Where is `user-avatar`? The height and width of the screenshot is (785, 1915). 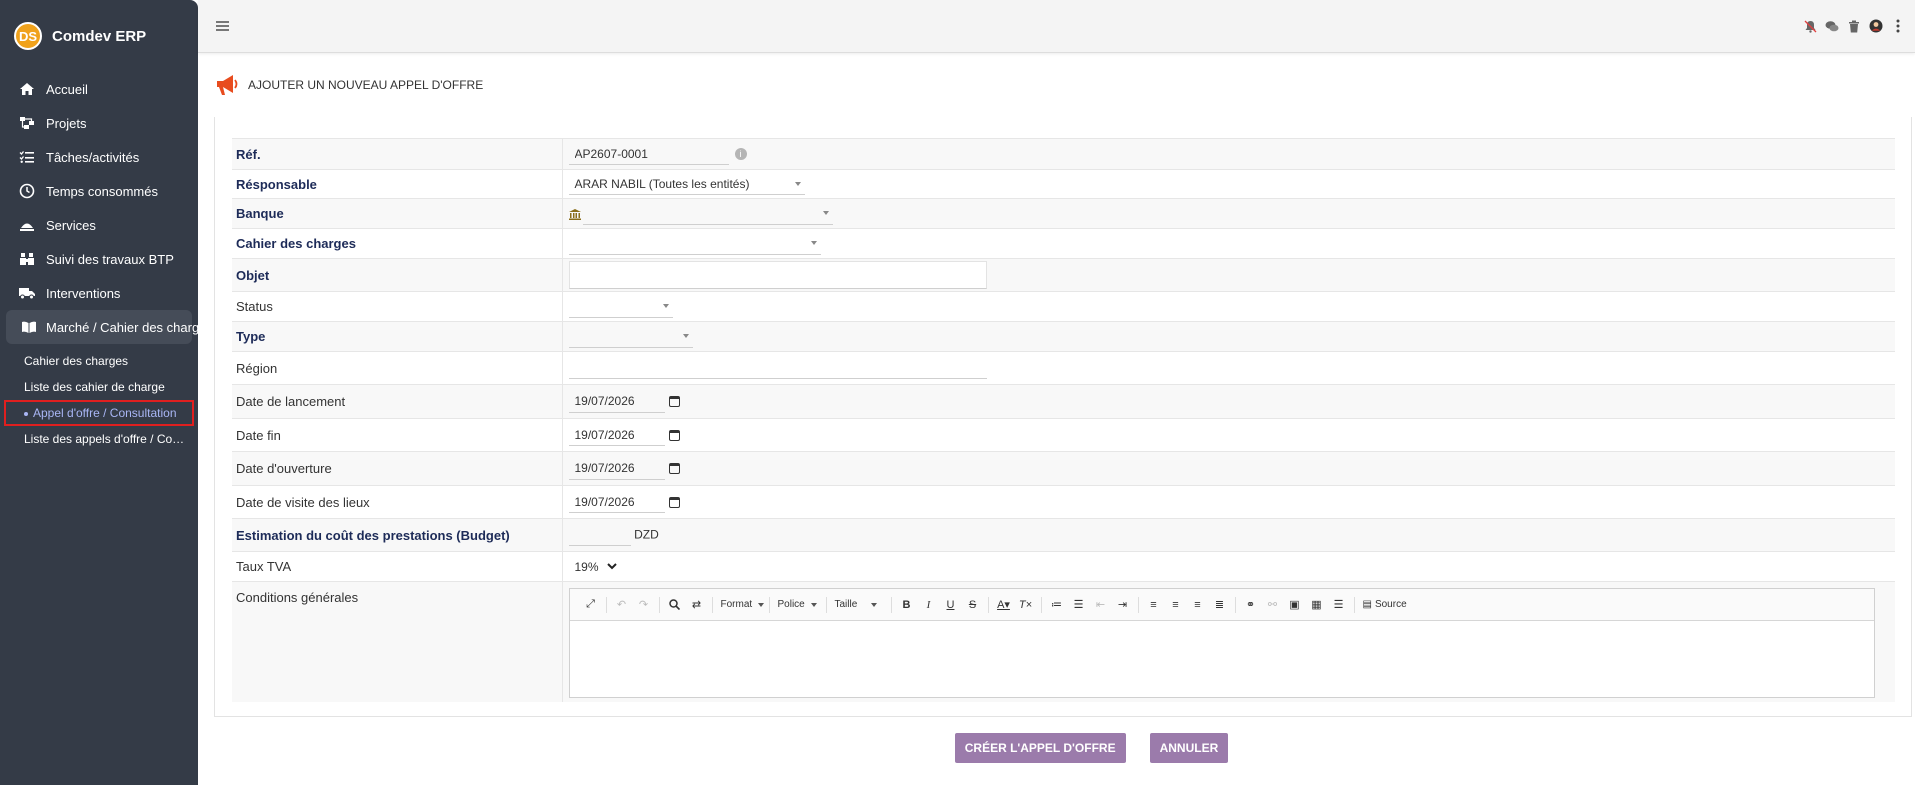 user-avatar is located at coordinates (1876, 26).